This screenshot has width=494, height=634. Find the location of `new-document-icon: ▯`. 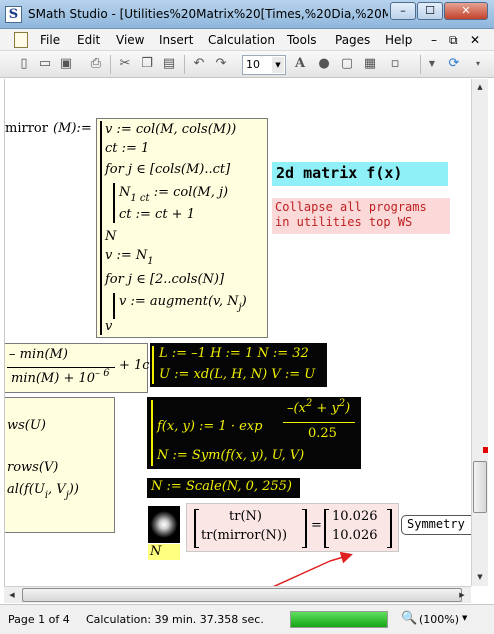

new-document-icon: ▯ is located at coordinates (24, 64).